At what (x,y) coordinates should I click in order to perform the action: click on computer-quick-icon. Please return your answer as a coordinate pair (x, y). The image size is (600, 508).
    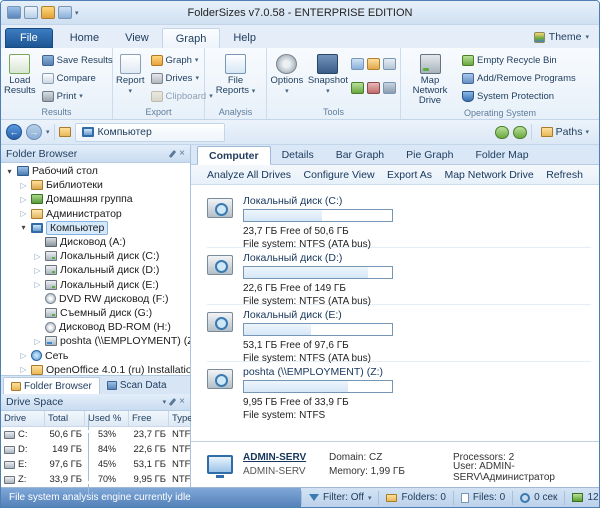
    Looking at the image, I should click on (31, 12).